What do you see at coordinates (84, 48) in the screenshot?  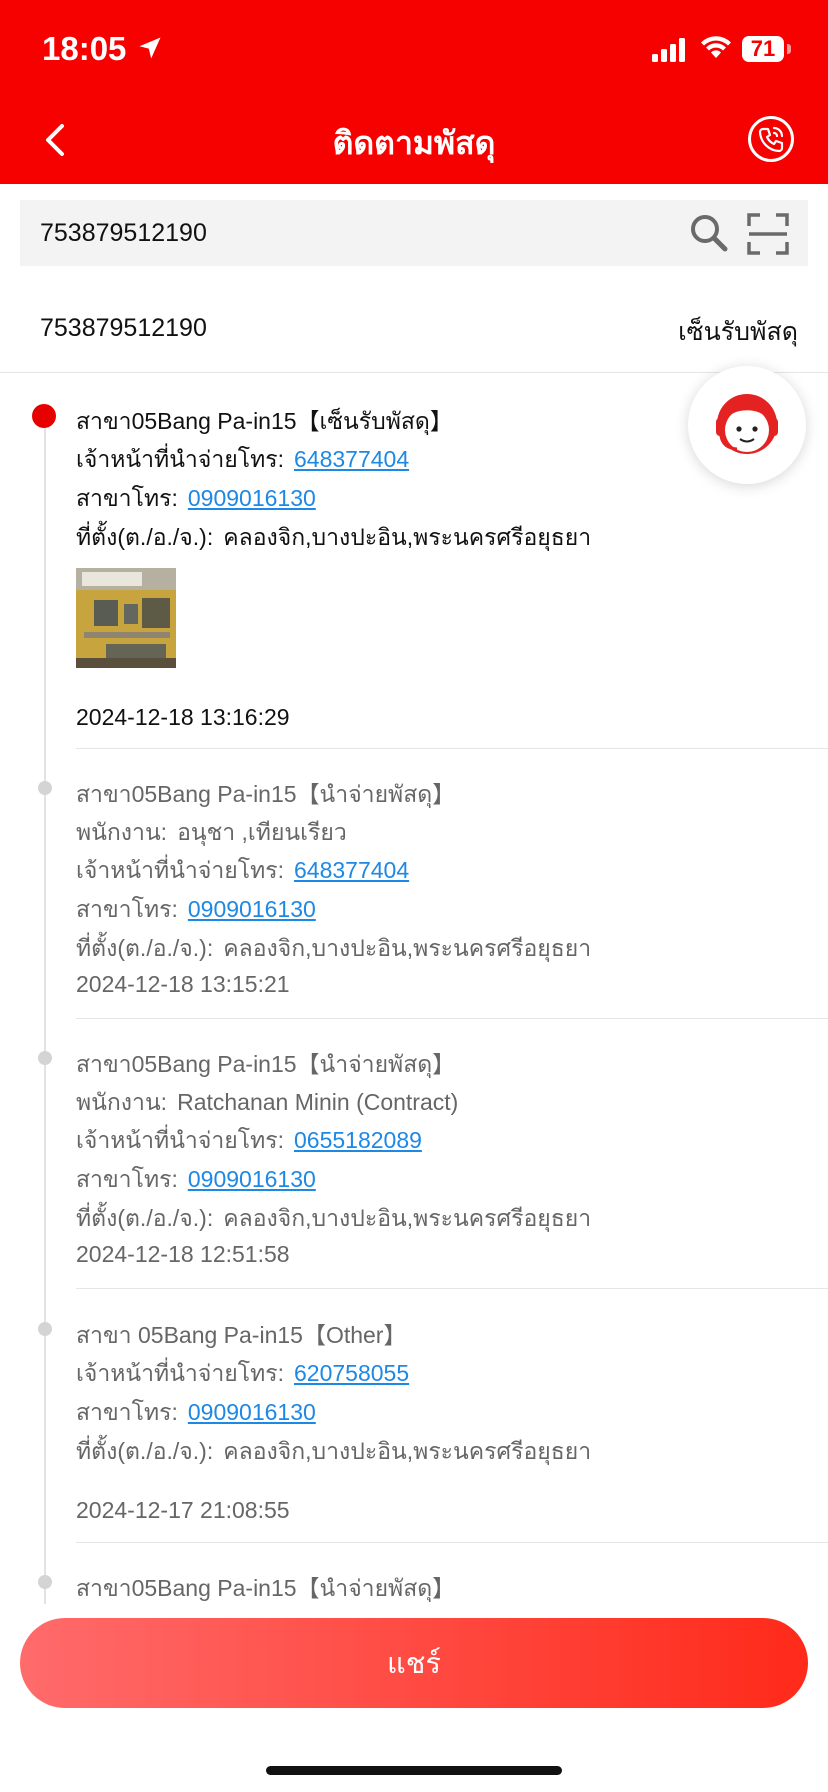 I see `status-time: 18:05` at bounding box center [84, 48].